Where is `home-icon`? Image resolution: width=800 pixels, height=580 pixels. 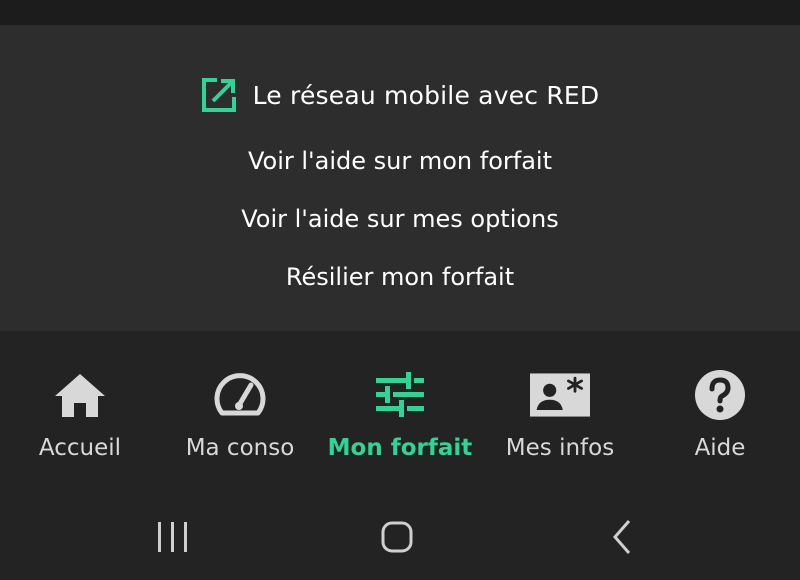
home-icon is located at coordinates (80, 395).